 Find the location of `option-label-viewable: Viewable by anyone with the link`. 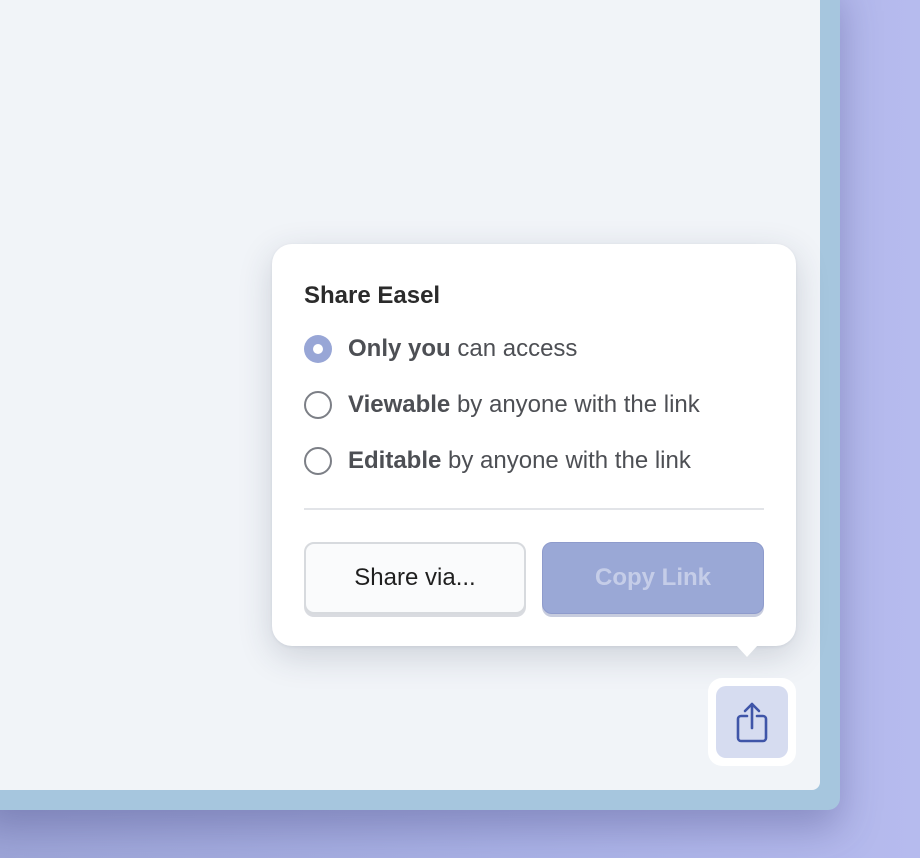

option-label-viewable: Viewable by anyone with the link is located at coordinates (524, 404).